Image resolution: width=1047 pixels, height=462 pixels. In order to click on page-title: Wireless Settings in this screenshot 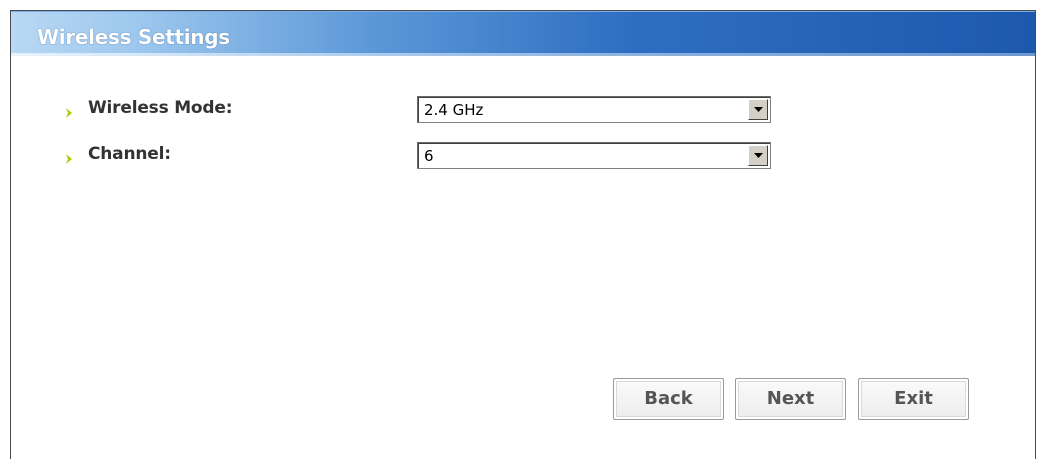, I will do `click(133, 37)`.